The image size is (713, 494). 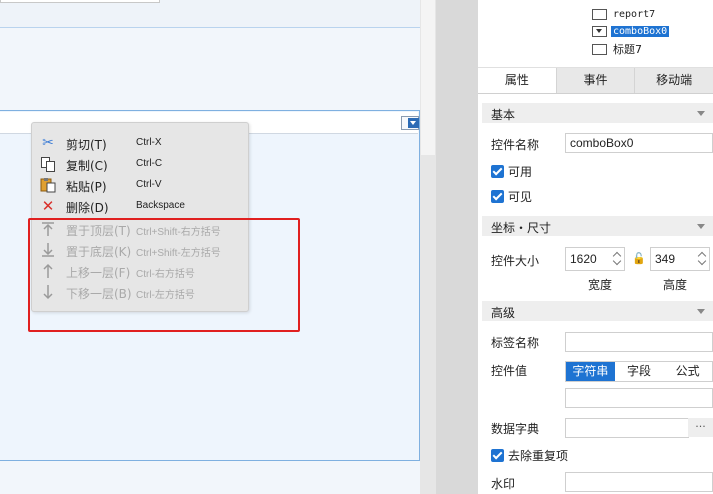 I want to click on tab-events: 事件, so click(x=596, y=80).